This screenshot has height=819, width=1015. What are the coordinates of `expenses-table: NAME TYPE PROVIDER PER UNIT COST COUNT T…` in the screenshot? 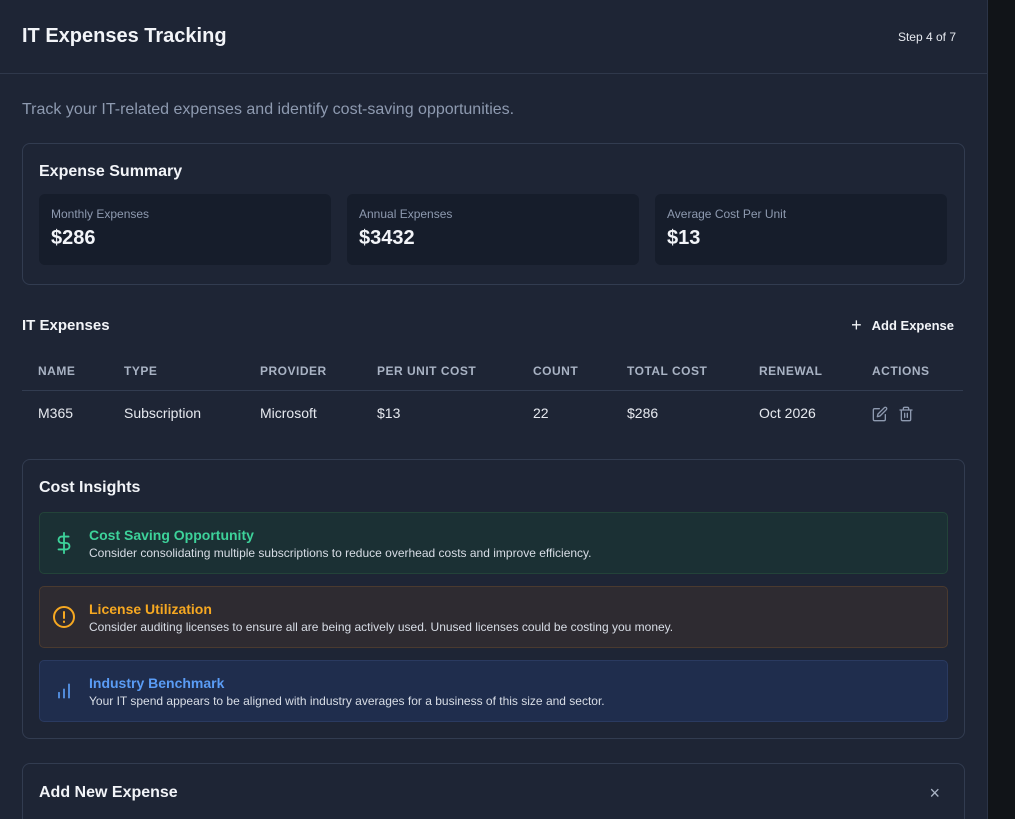 It's located at (492, 393).